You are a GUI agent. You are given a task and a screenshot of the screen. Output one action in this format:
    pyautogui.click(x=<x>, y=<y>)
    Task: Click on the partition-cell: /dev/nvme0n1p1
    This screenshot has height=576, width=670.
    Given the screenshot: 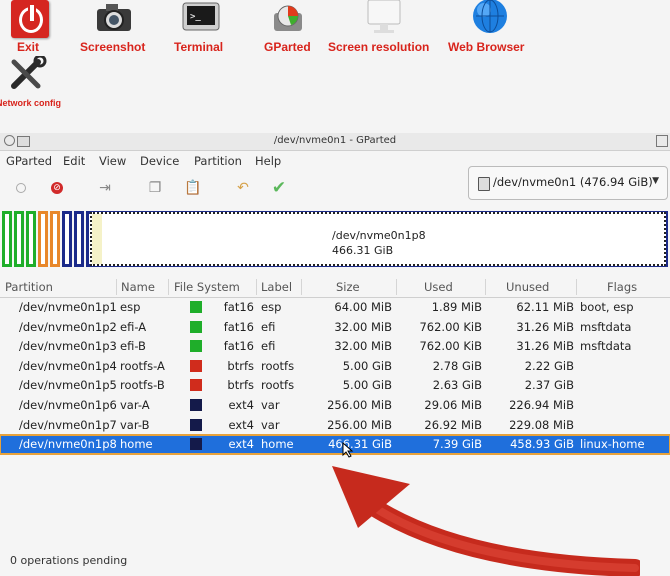 What is the action you would take?
    pyautogui.click(x=68, y=307)
    